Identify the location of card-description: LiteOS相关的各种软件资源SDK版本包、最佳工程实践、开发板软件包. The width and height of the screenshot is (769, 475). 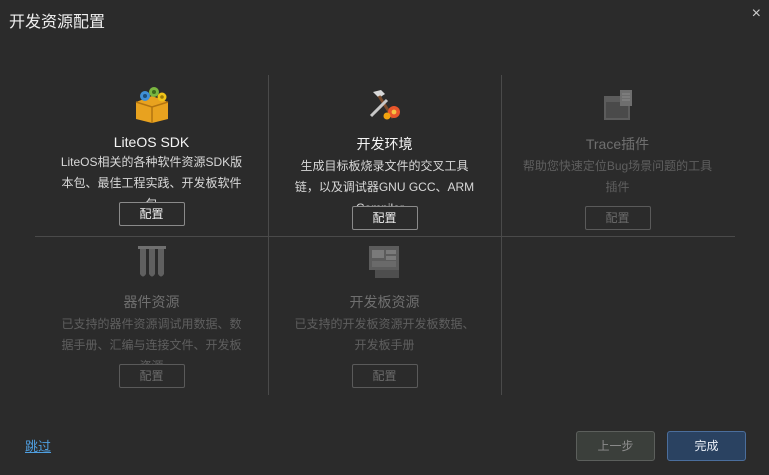
(151, 183).